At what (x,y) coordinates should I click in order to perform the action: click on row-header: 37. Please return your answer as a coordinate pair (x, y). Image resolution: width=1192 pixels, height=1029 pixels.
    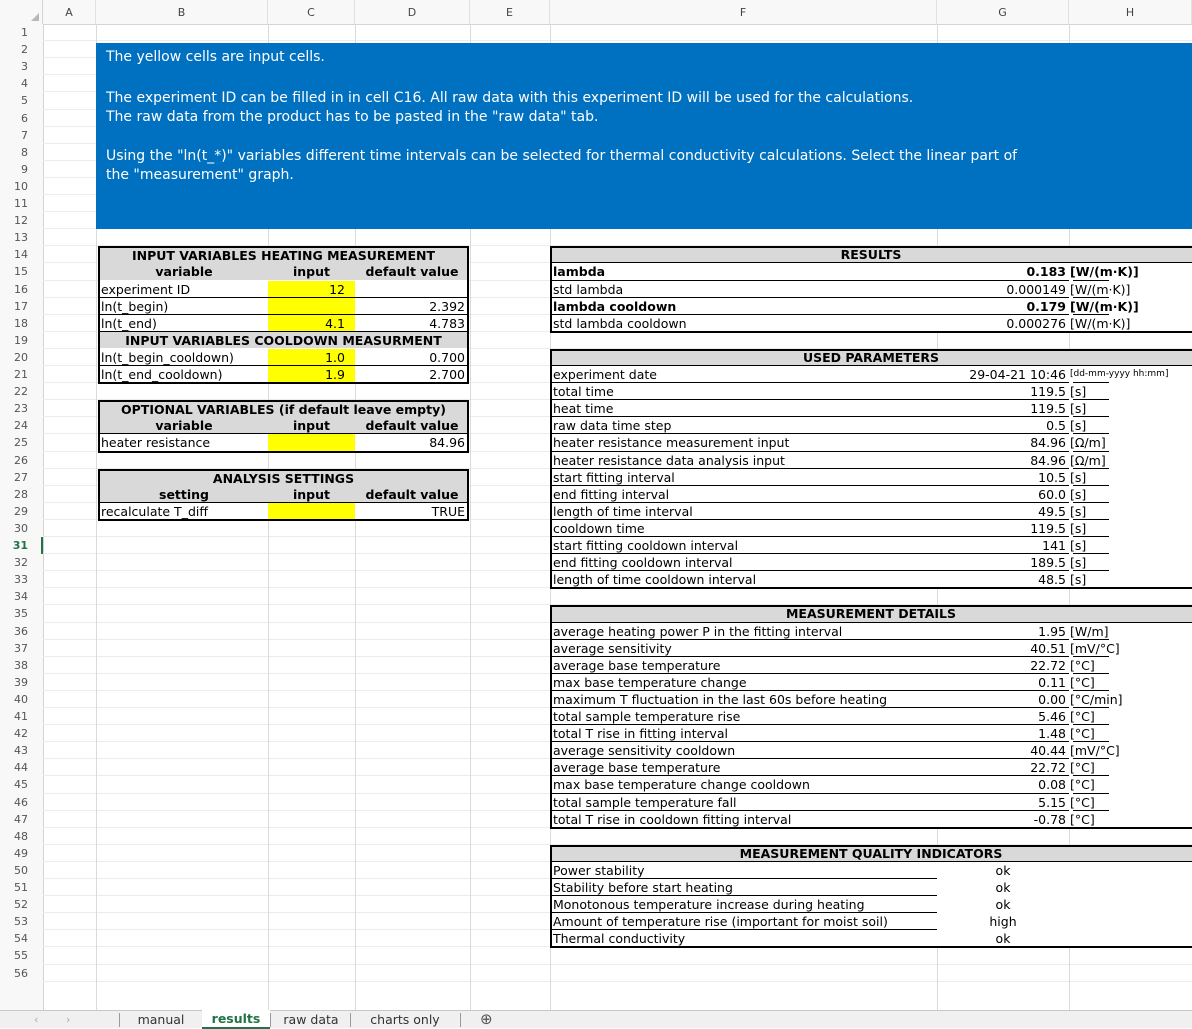
    Looking at the image, I should click on (14, 648).